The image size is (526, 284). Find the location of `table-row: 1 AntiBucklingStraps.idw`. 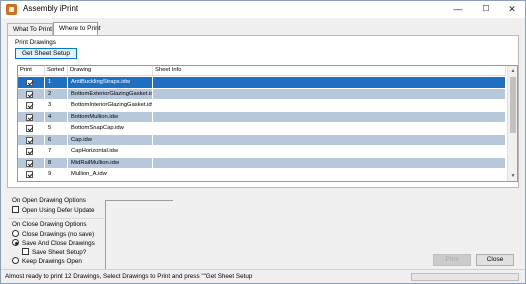

table-row: 1 AntiBucklingStraps.idw is located at coordinates (262, 83).